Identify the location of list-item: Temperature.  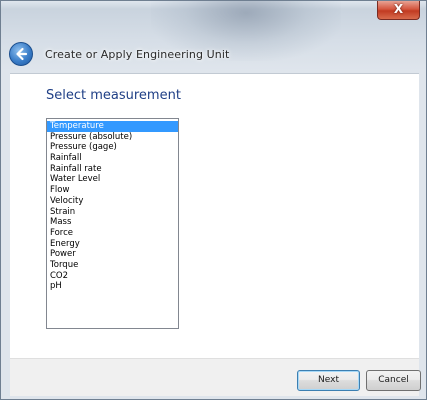
(112, 126).